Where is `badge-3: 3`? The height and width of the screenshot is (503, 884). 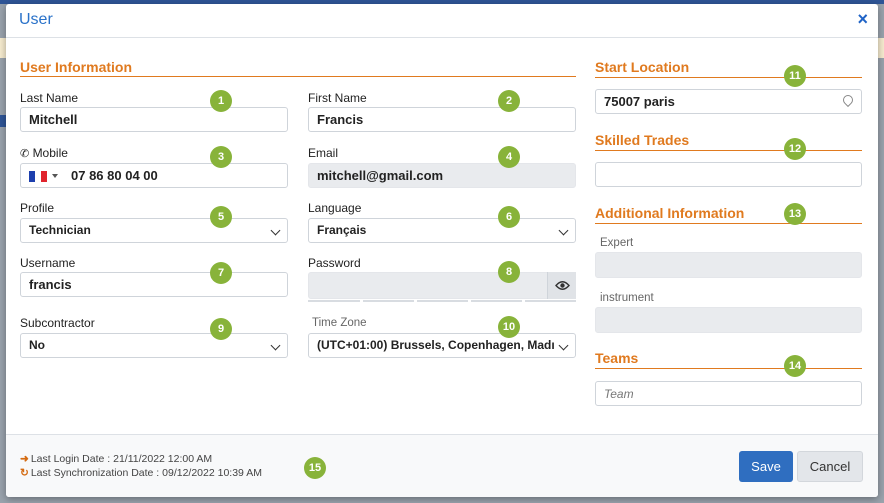
badge-3: 3 is located at coordinates (221, 157).